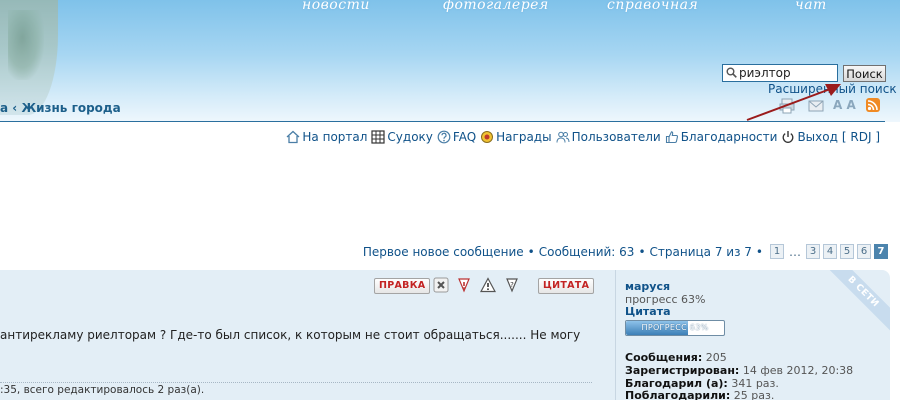 This screenshot has width=900, height=400. What do you see at coordinates (861, 137) in the screenshot?
I see `current-user: [ RDJ ]` at bounding box center [861, 137].